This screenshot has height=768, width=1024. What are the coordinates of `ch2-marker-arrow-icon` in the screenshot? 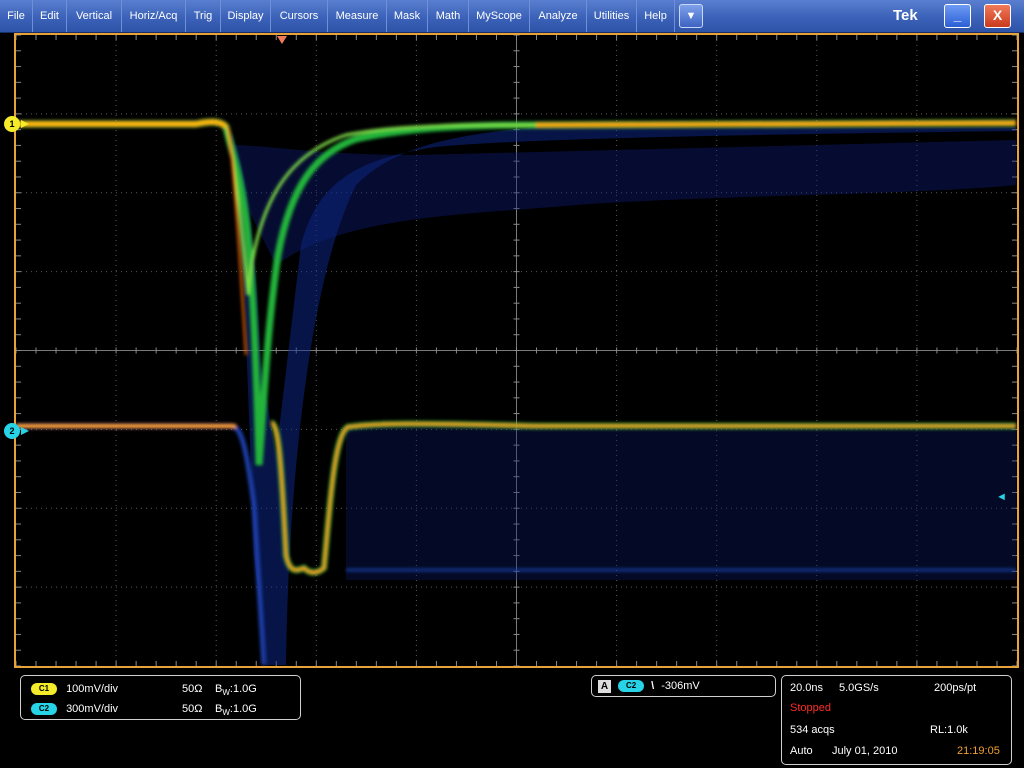 It's located at (25, 431).